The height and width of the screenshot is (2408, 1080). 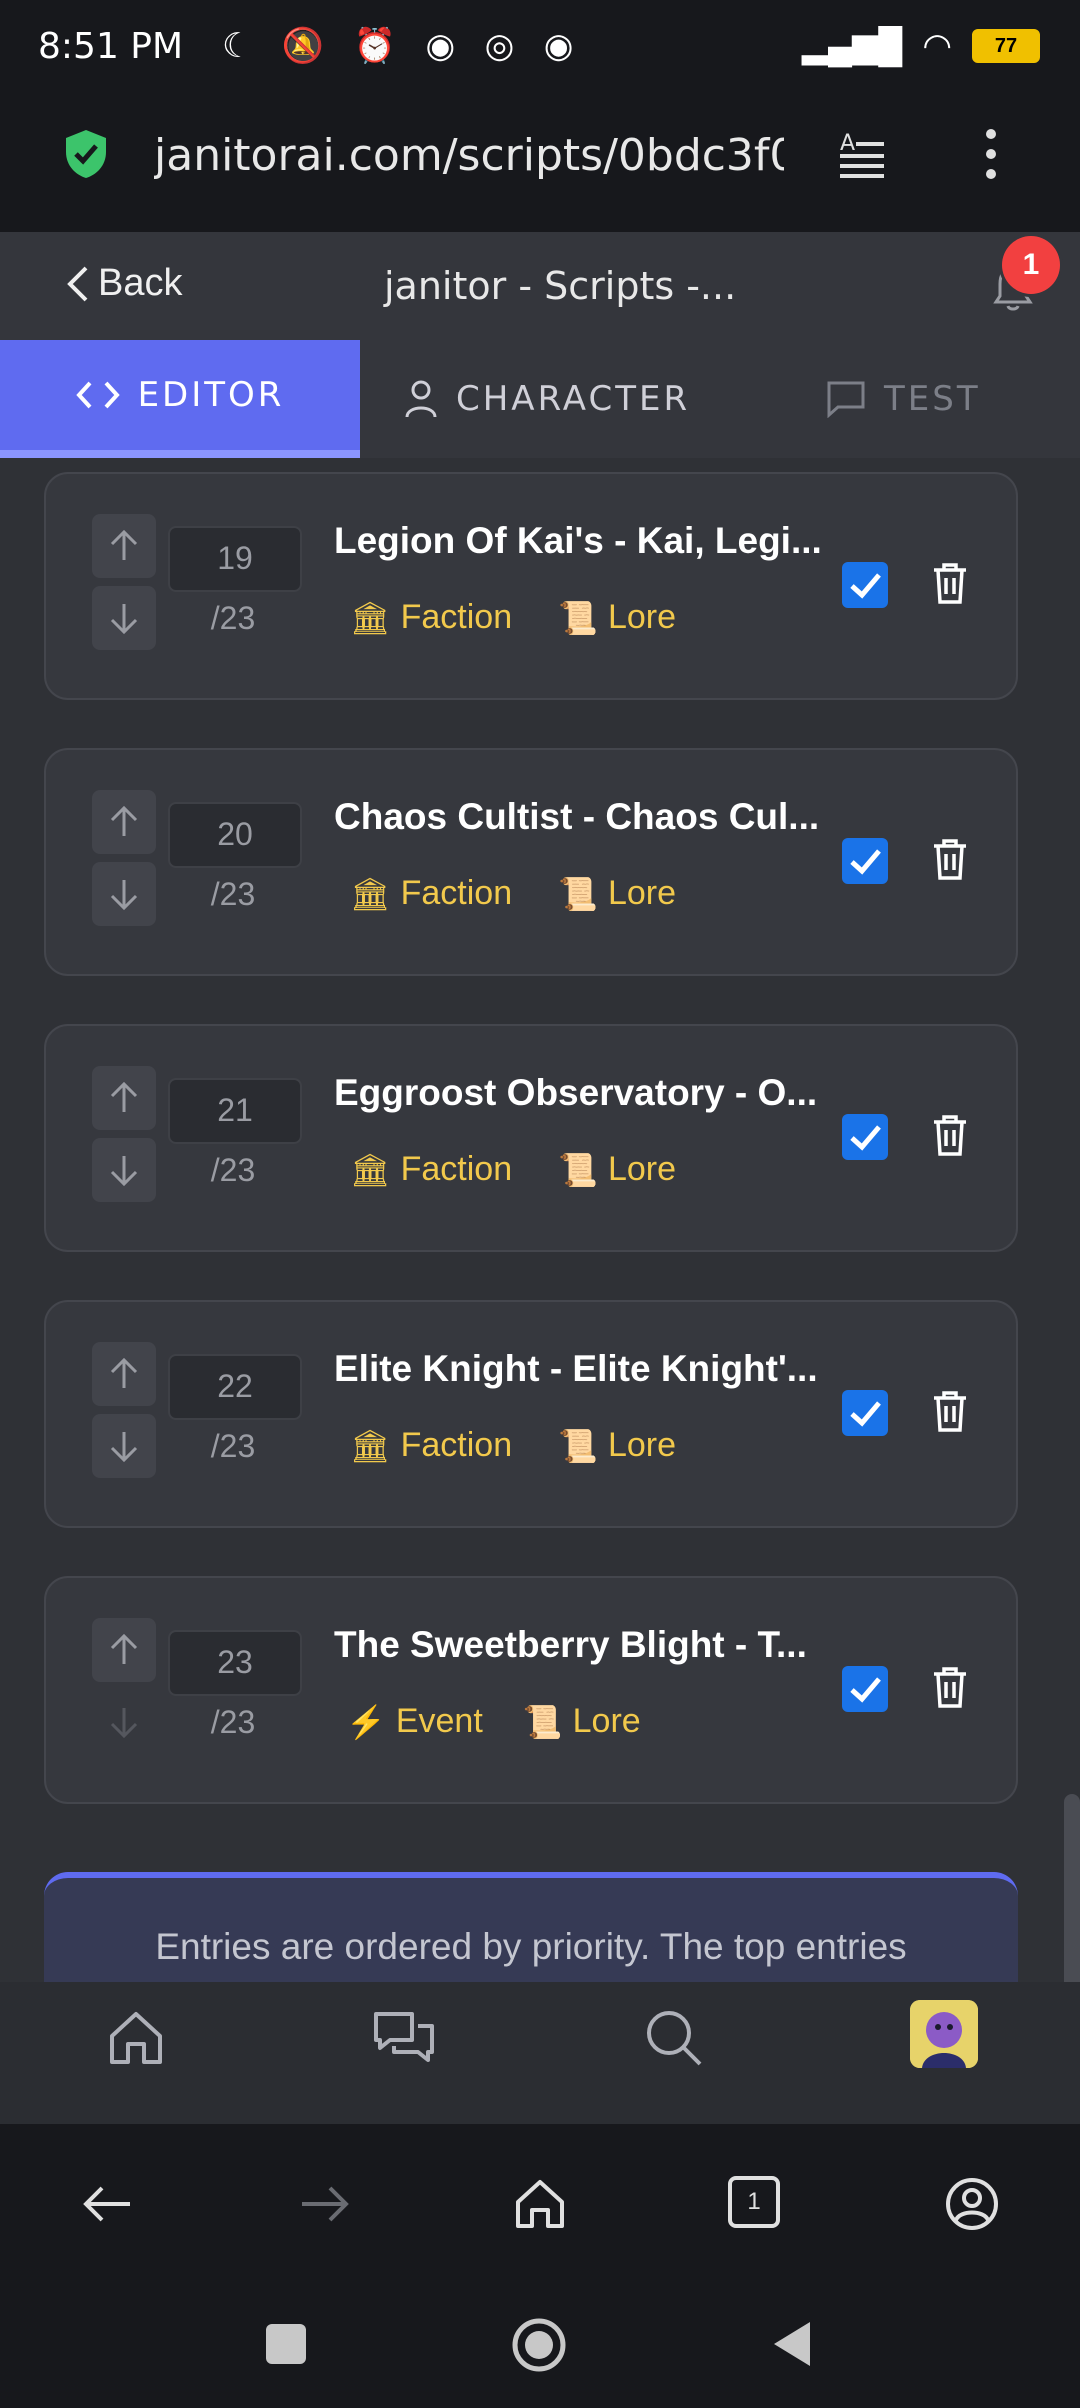 I want to click on tag-lore: 📜 Lore, so click(x=617, y=617).